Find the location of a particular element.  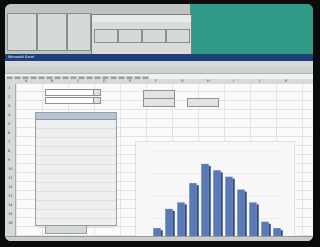

dialog-window is located at coordinates (141, 35).